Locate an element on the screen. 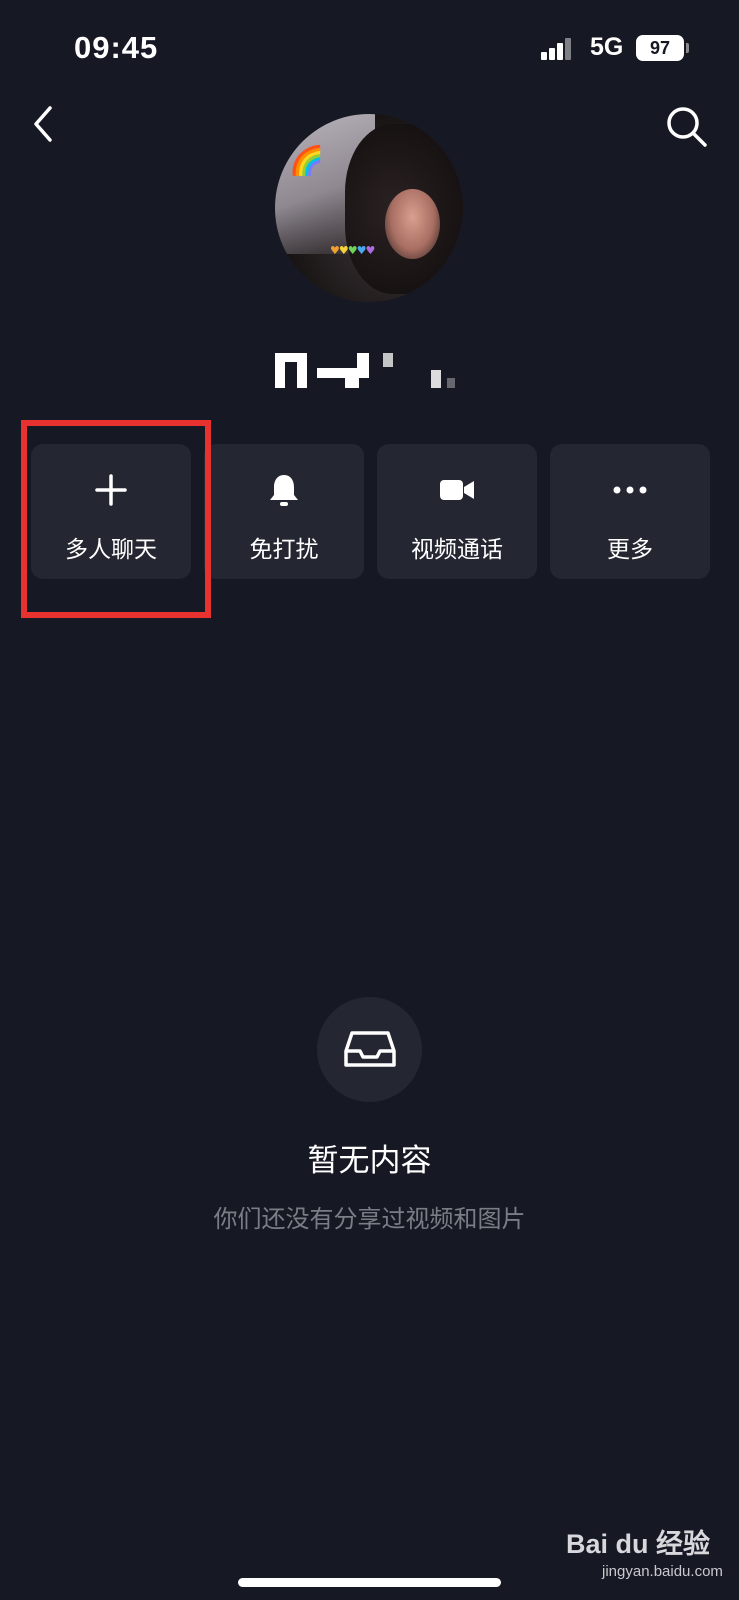 The height and width of the screenshot is (1600, 739). video-call-label: 视频通话 is located at coordinates (457, 550).